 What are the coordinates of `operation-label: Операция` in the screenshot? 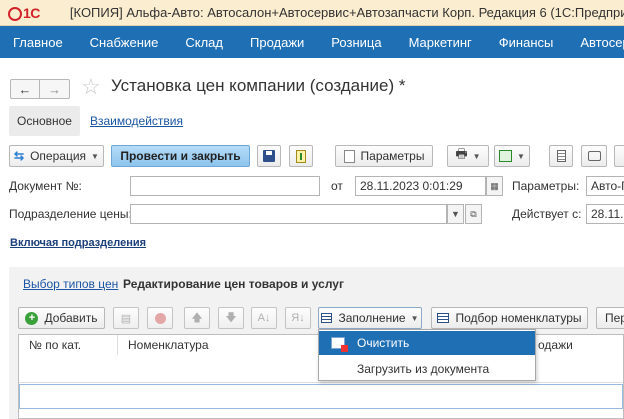 It's located at (58, 156).